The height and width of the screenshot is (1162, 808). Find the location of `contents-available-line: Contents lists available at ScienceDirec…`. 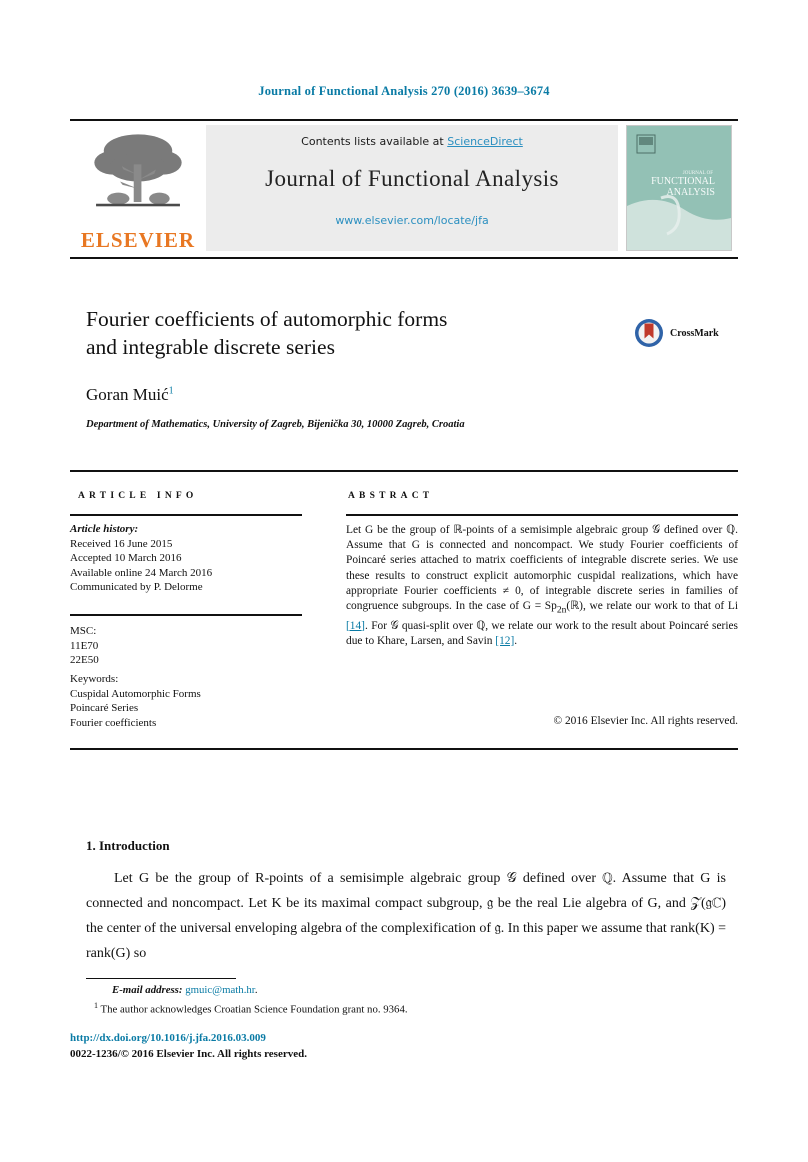

contents-available-line: Contents lists available at ScienceDirec… is located at coordinates (412, 141).